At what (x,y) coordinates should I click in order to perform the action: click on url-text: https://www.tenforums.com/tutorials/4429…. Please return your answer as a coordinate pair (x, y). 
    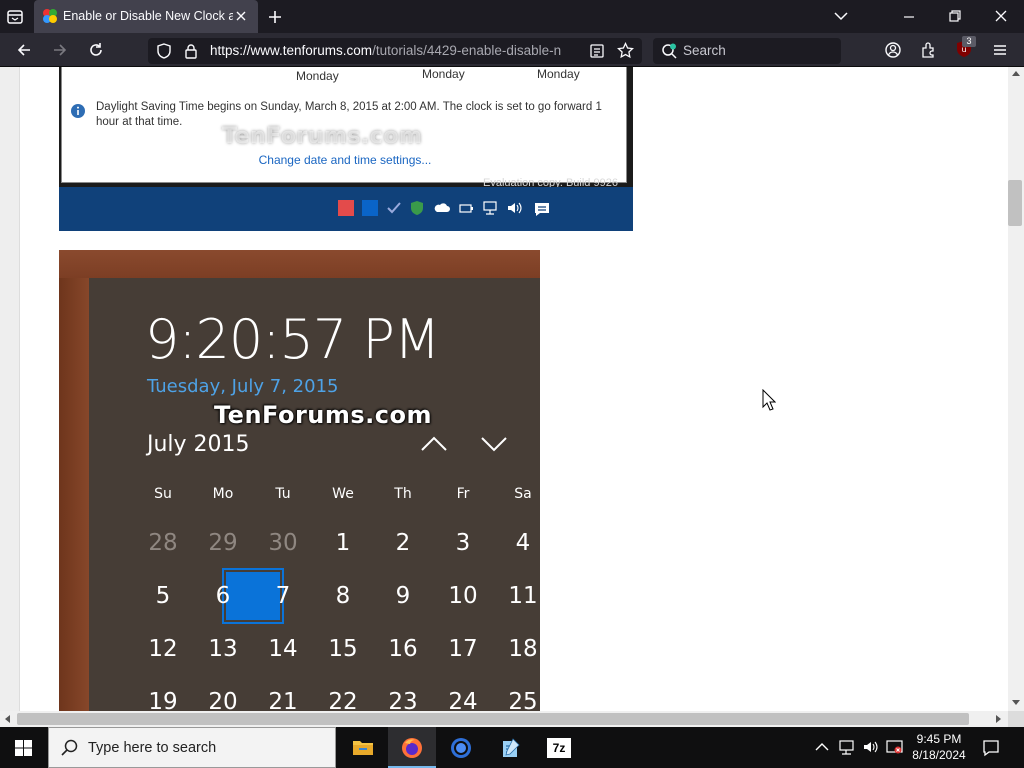
    Looking at the image, I should click on (395, 50).